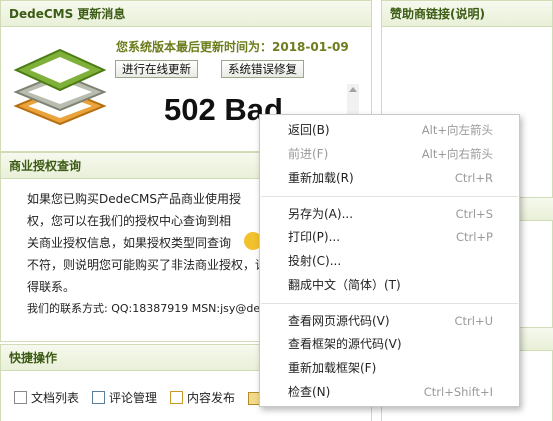  I want to click on menu-reload: 重新加载(R) Ctrl+R, so click(389, 178).